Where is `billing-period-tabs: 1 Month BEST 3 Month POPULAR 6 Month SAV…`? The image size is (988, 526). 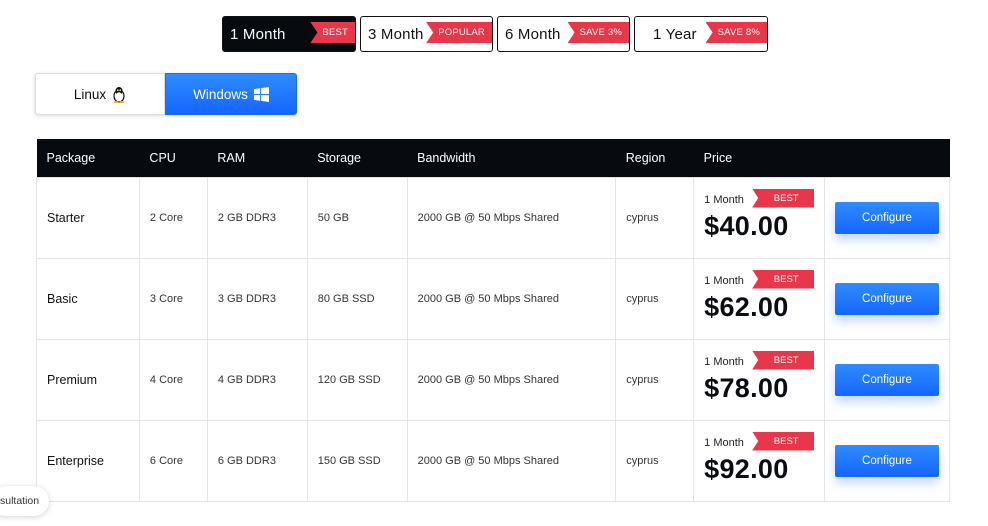 billing-period-tabs: 1 Month BEST 3 Month POPULAR 6 Month SAV… is located at coordinates (495, 34).